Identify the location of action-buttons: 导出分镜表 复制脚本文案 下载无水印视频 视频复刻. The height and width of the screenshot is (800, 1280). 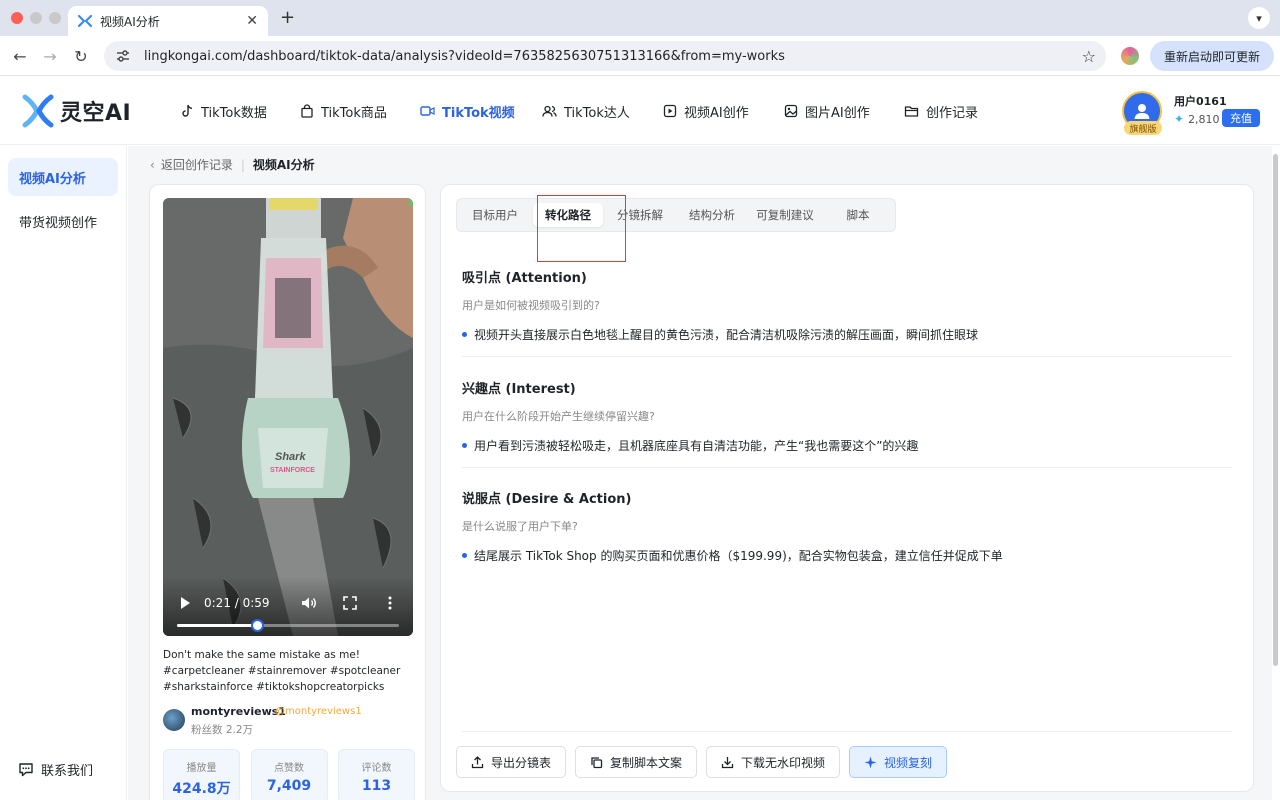
(706, 762).